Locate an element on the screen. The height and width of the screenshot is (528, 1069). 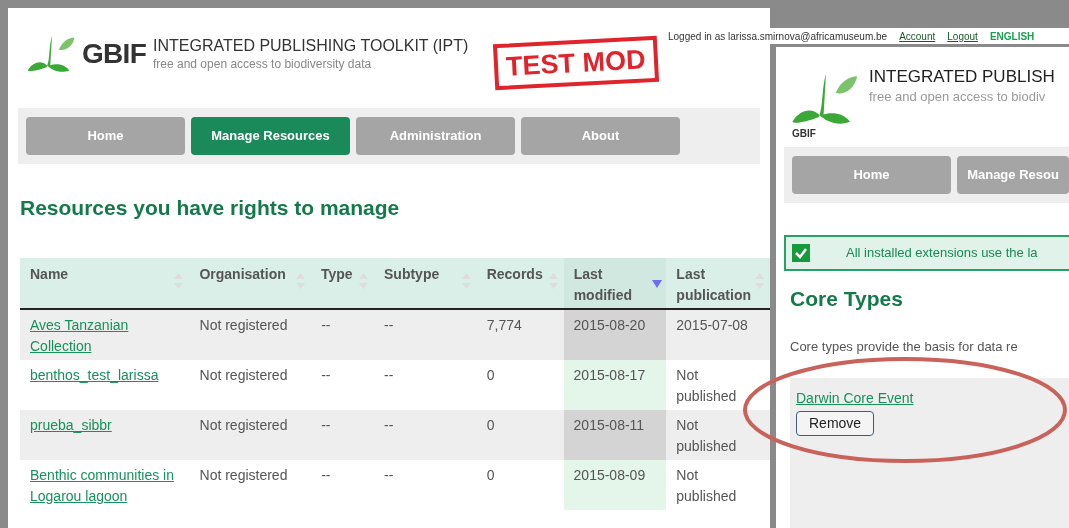
section-heading: Core Types is located at coordinates (847, 299).